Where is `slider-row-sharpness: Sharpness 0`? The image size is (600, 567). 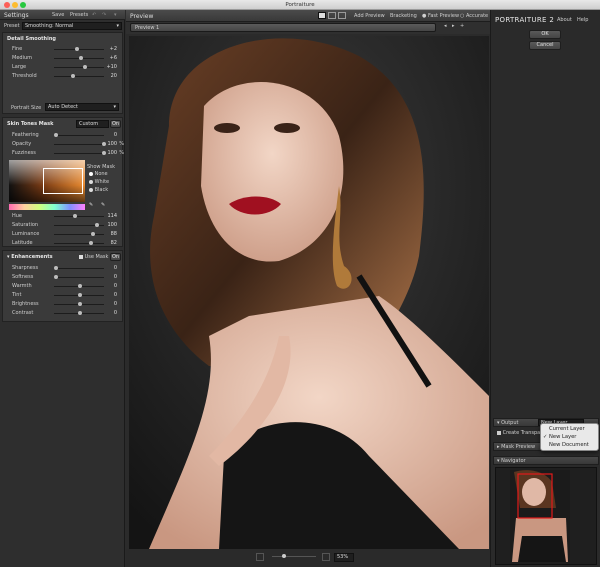
slider-row-sharpness: Sharpness 0 is located at coordinates (65, 268).